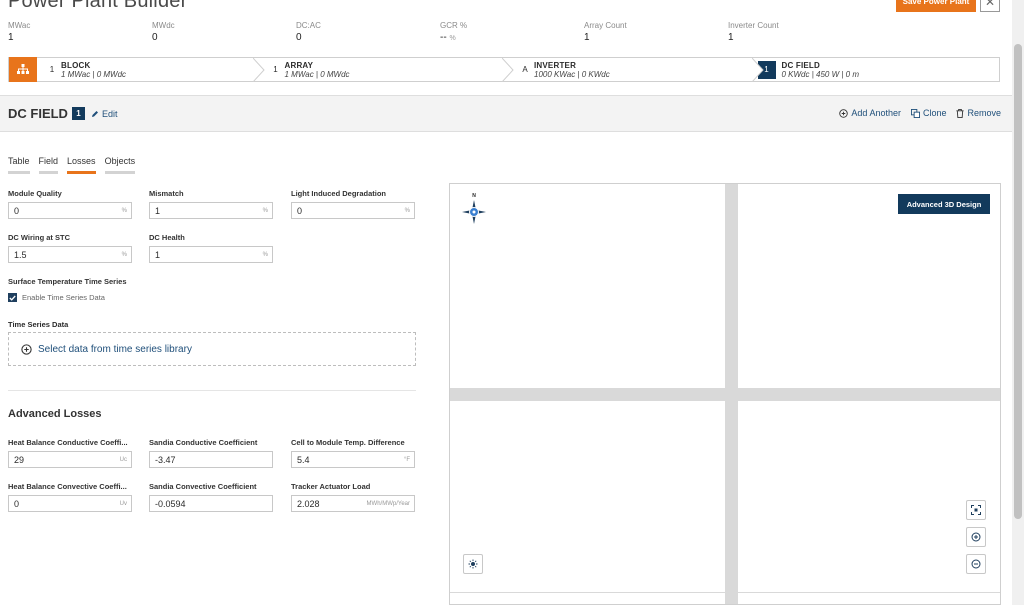 The width and height of the screenshot is (1024, 605). What do you see at coordinates (163, 25) in the screenshot?
I see `stat-label: MWdc` at bounding box center [163, 25].